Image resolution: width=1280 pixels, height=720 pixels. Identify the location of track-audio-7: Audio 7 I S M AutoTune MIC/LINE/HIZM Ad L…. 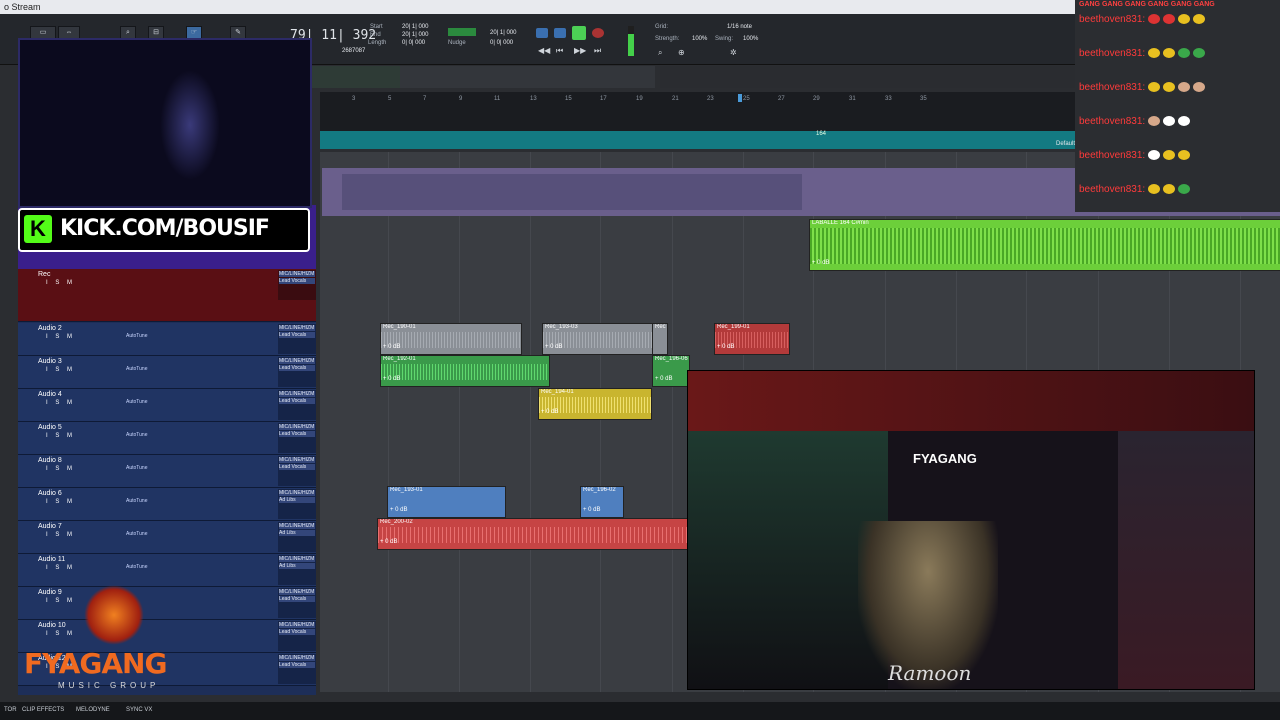
(167, 537).